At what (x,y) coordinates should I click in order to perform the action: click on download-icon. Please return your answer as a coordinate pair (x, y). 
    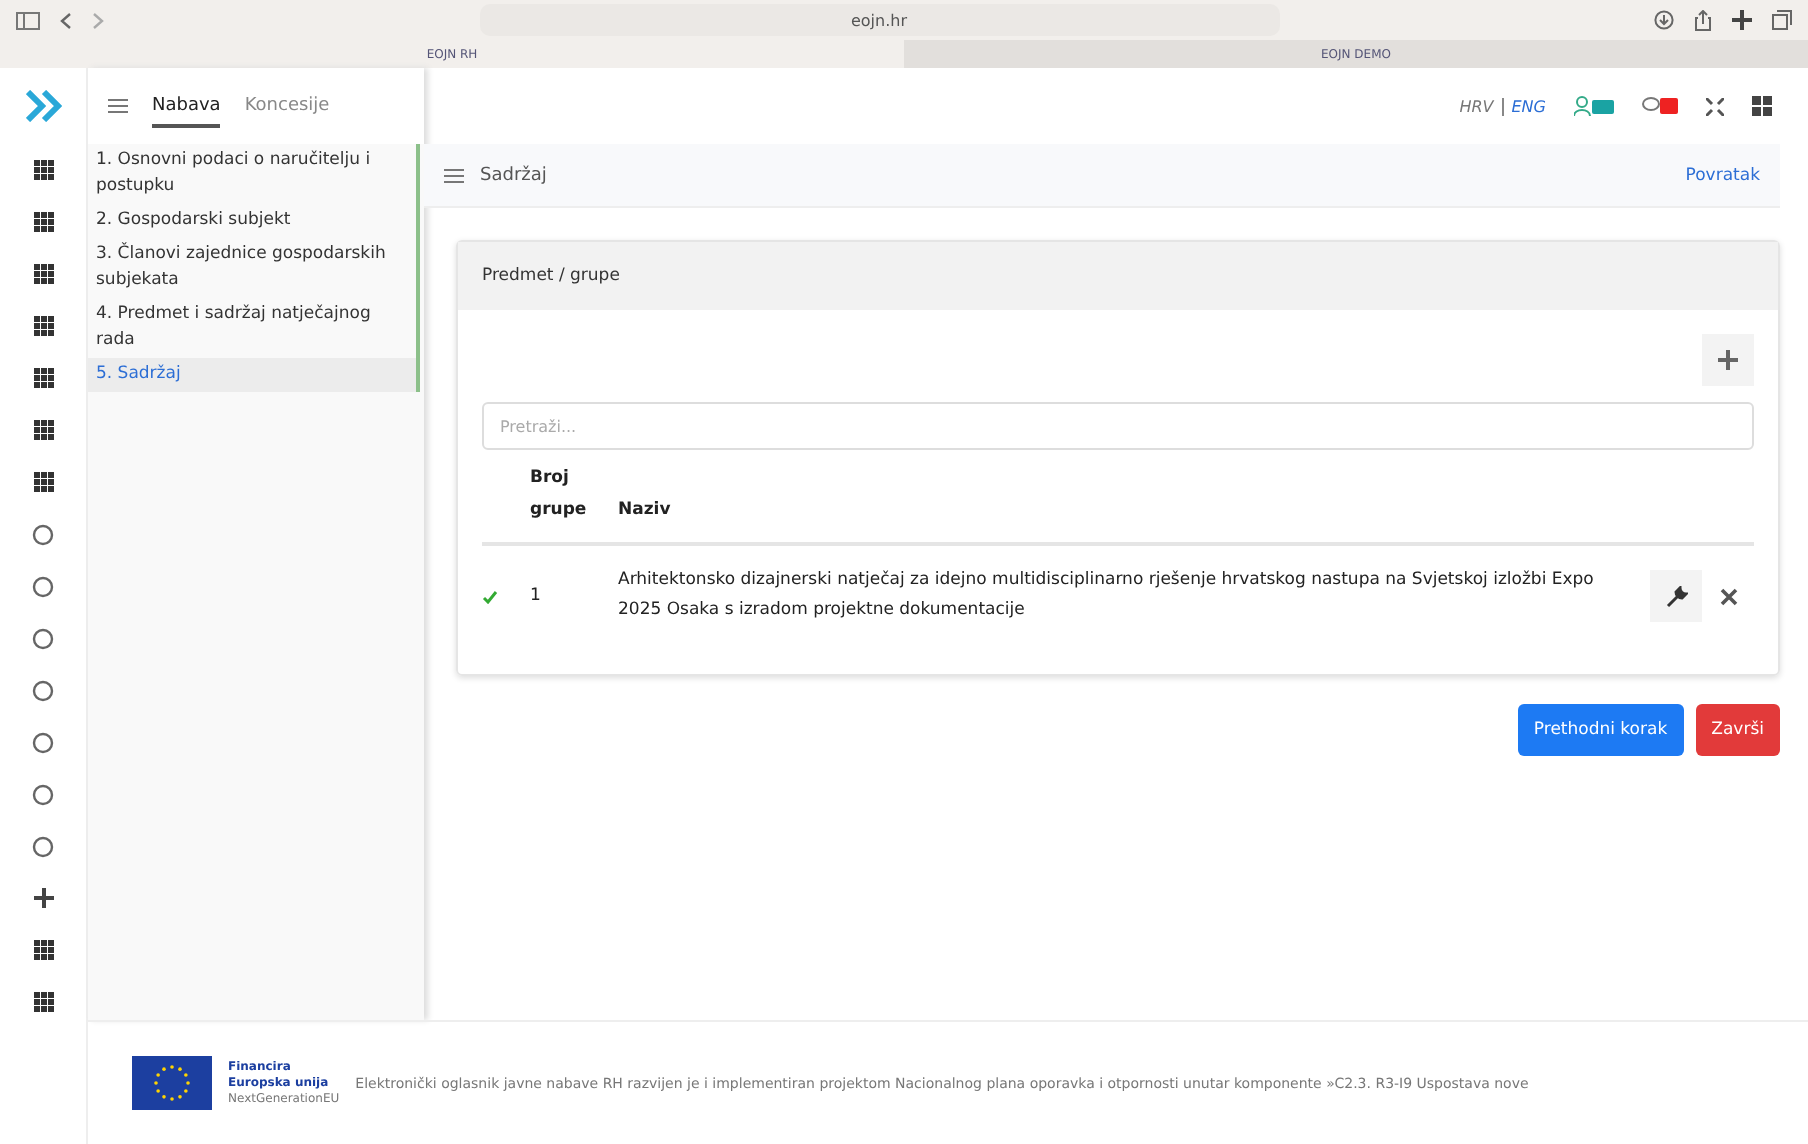
    Looking at the image, I should click on (1664, 20).